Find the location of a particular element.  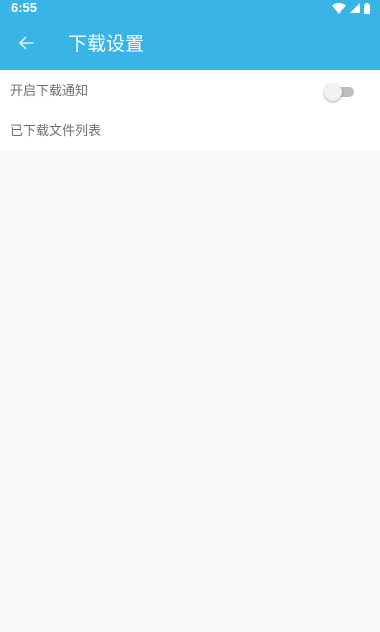

download-notification-toggle is located at coordinates (340, 92).